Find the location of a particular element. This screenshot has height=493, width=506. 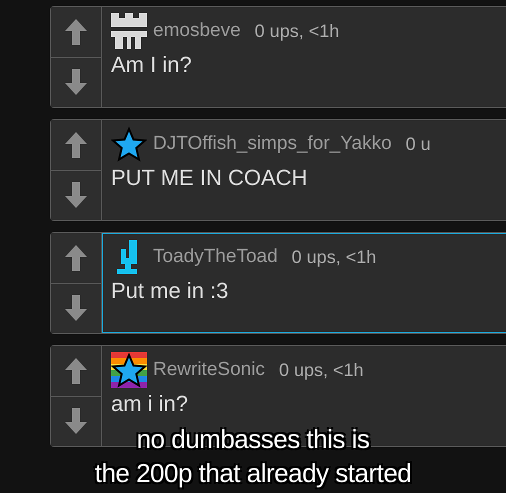

comment-text: Put me in :3 is located at coordinates (170, 291).